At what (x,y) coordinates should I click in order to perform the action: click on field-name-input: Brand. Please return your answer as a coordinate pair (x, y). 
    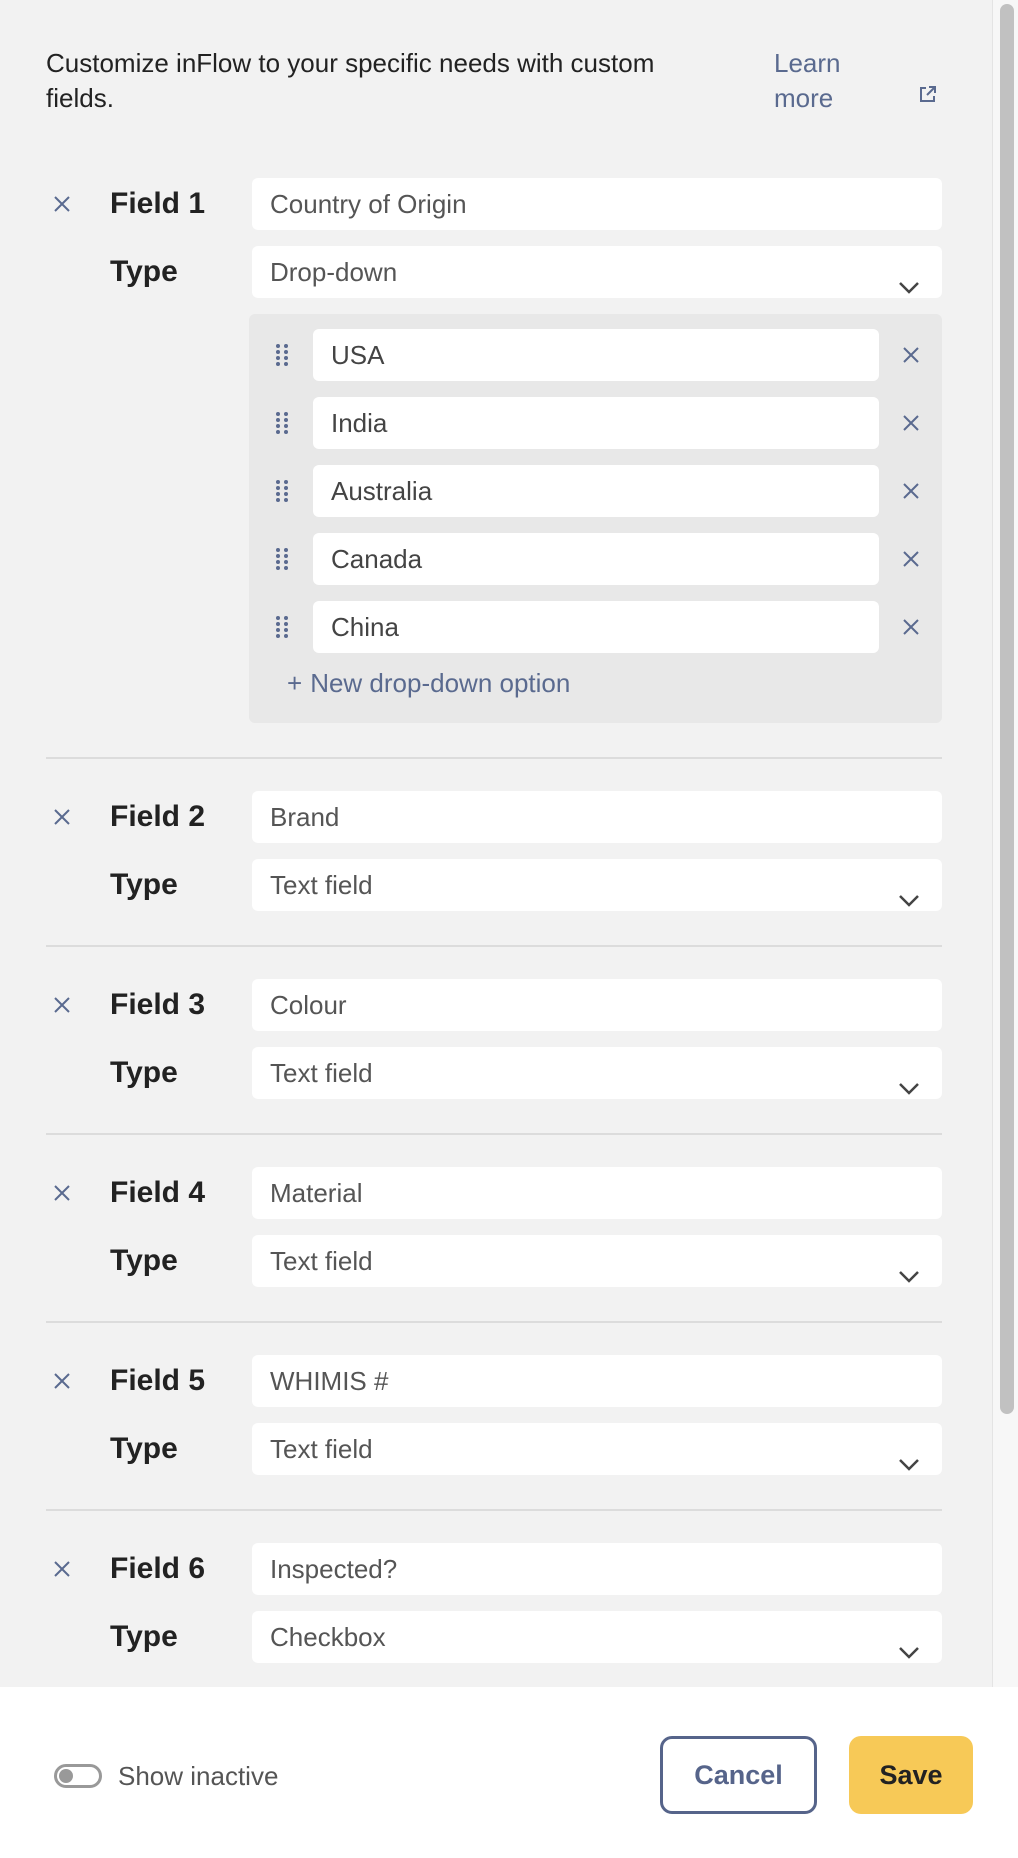
    Looking at the image, I should click on (597, 817).